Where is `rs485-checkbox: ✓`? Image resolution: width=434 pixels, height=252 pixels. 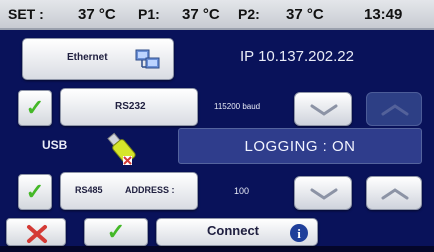
rs485-checkbox: ✓ is located at coordinates (35, 192).